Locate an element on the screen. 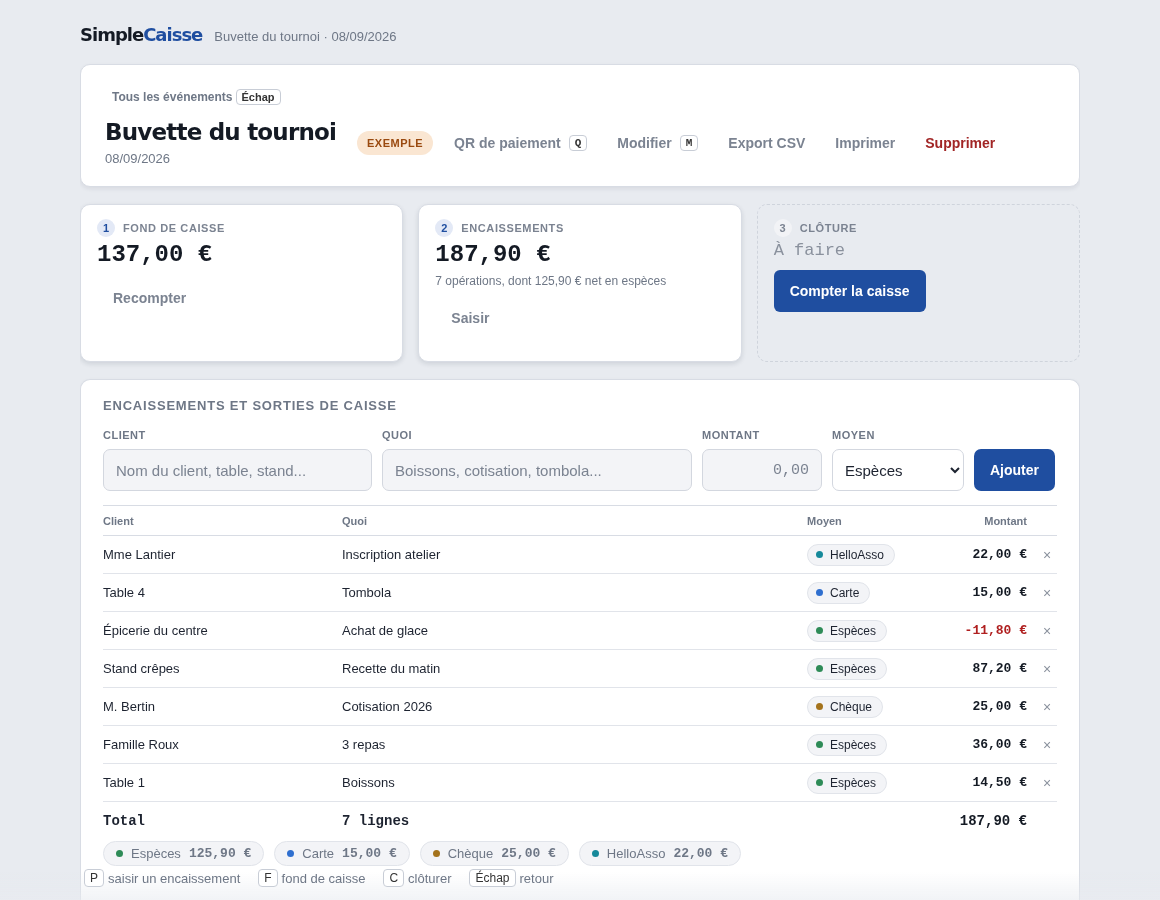 Image resolution: width=1160 pixels, height=900 pixels. action-button: QR de paiement Q is located at coordinates (521, 142).